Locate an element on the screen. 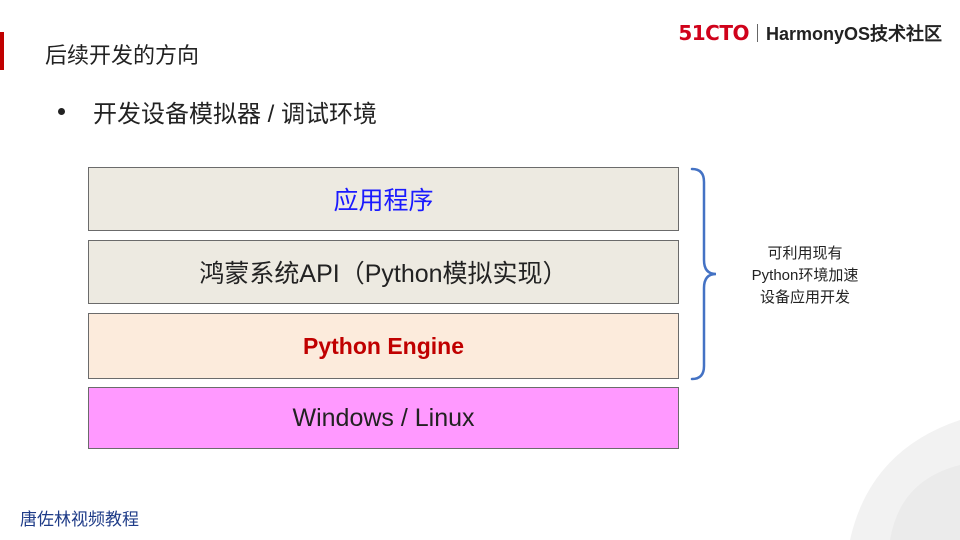  slide-title: 后续开发的方向 is located at coordinates (122, 55).